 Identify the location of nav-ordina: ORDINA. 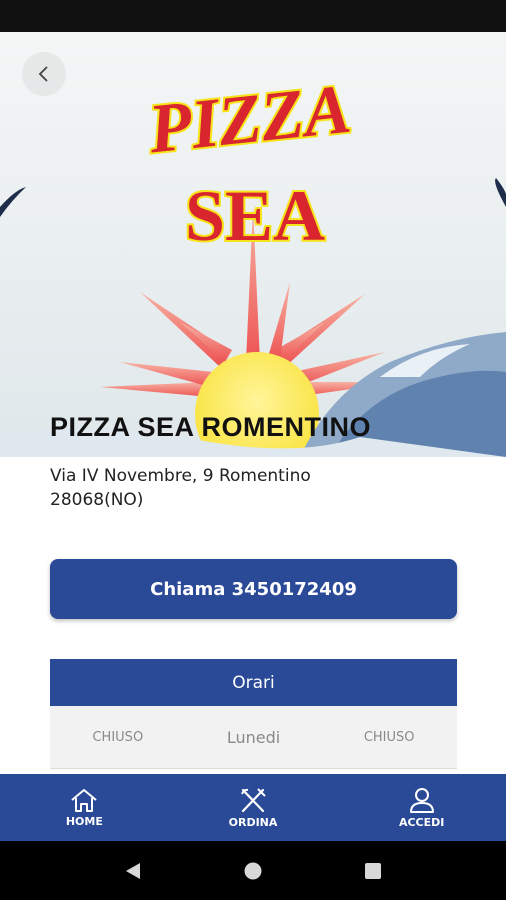
(253, 807).